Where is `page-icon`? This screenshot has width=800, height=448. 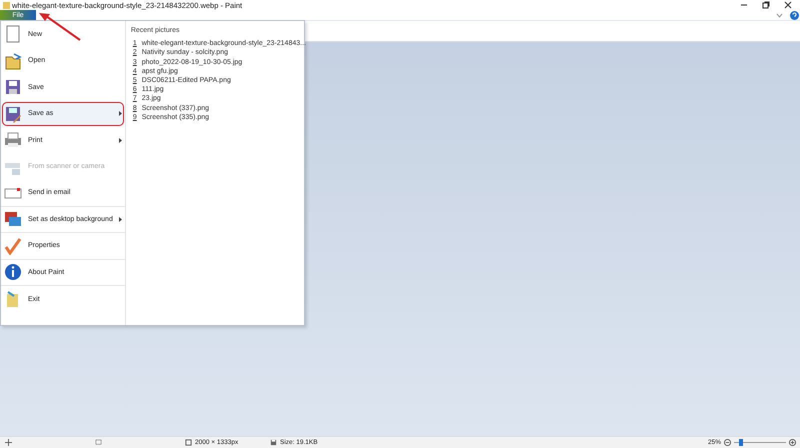 page-icon is located at coordinates (13, 34).